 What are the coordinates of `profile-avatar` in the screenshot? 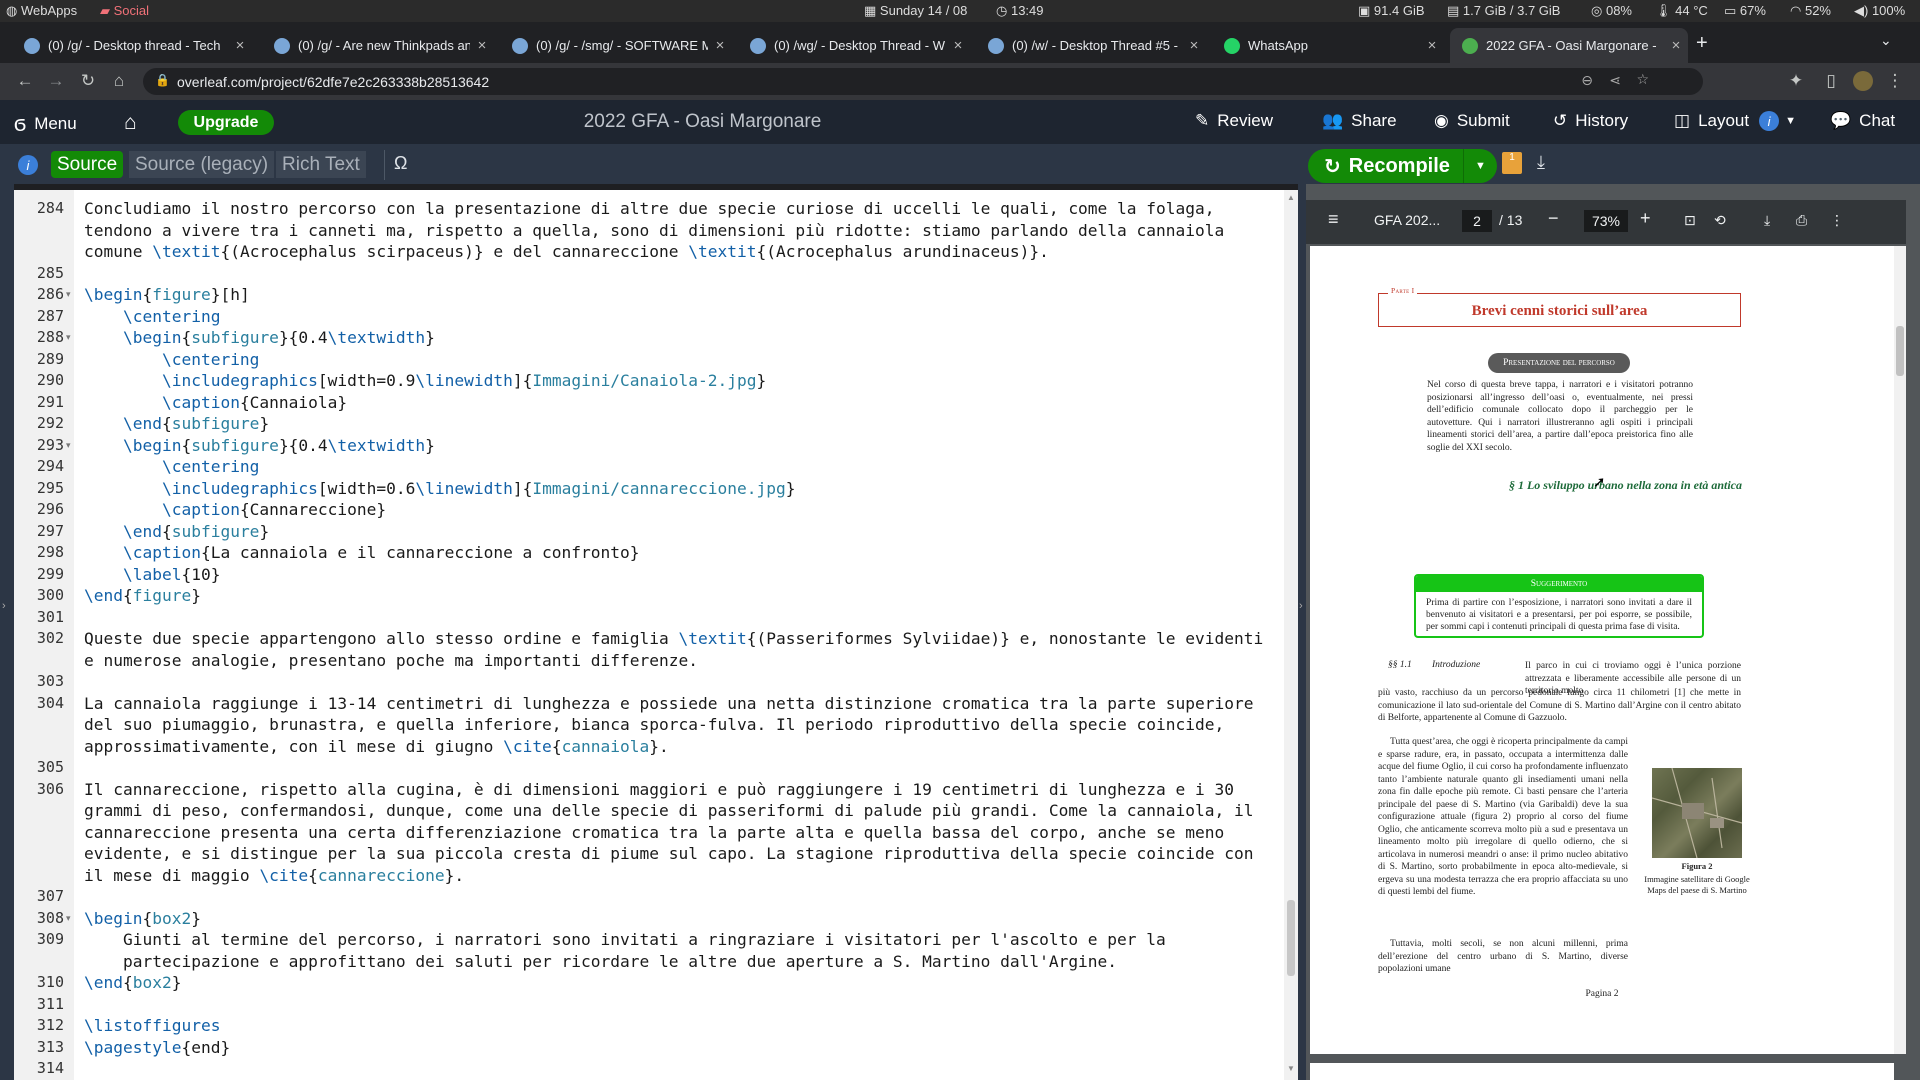 It's located at (1863, 81).